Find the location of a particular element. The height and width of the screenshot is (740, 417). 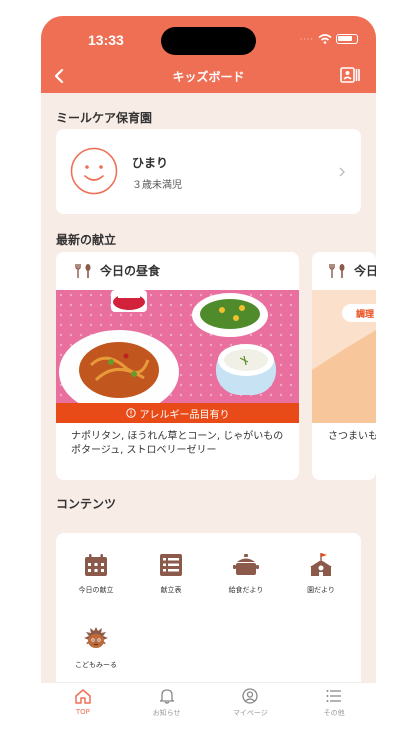

home-icon is located at coordinates (83, 696).